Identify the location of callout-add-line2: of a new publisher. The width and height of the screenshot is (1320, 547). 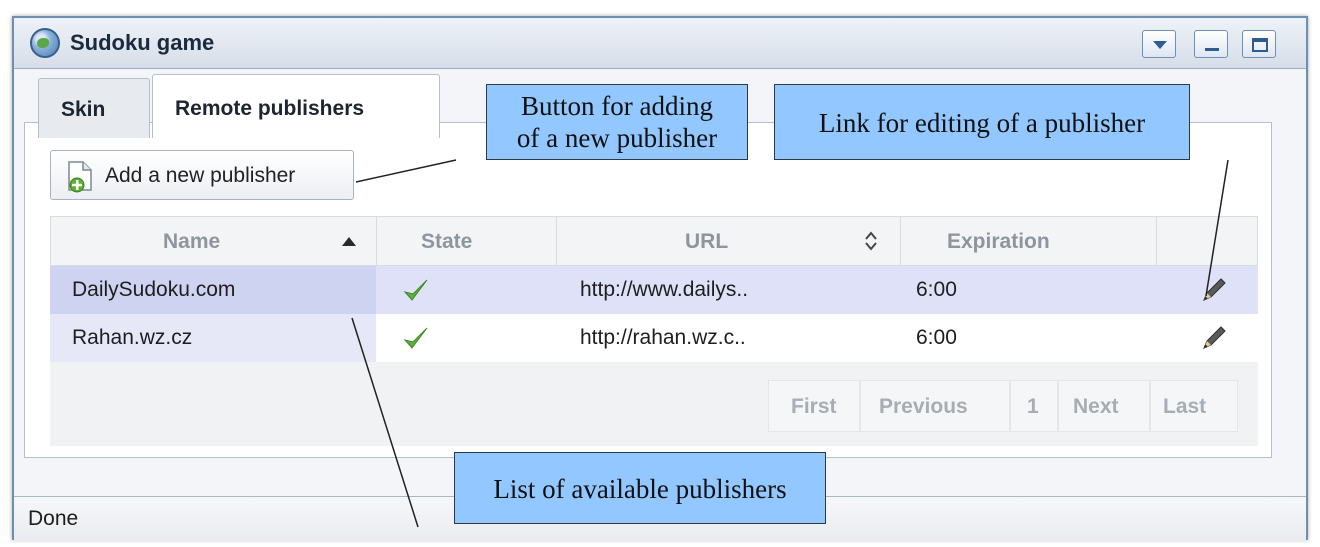
(617, 138).